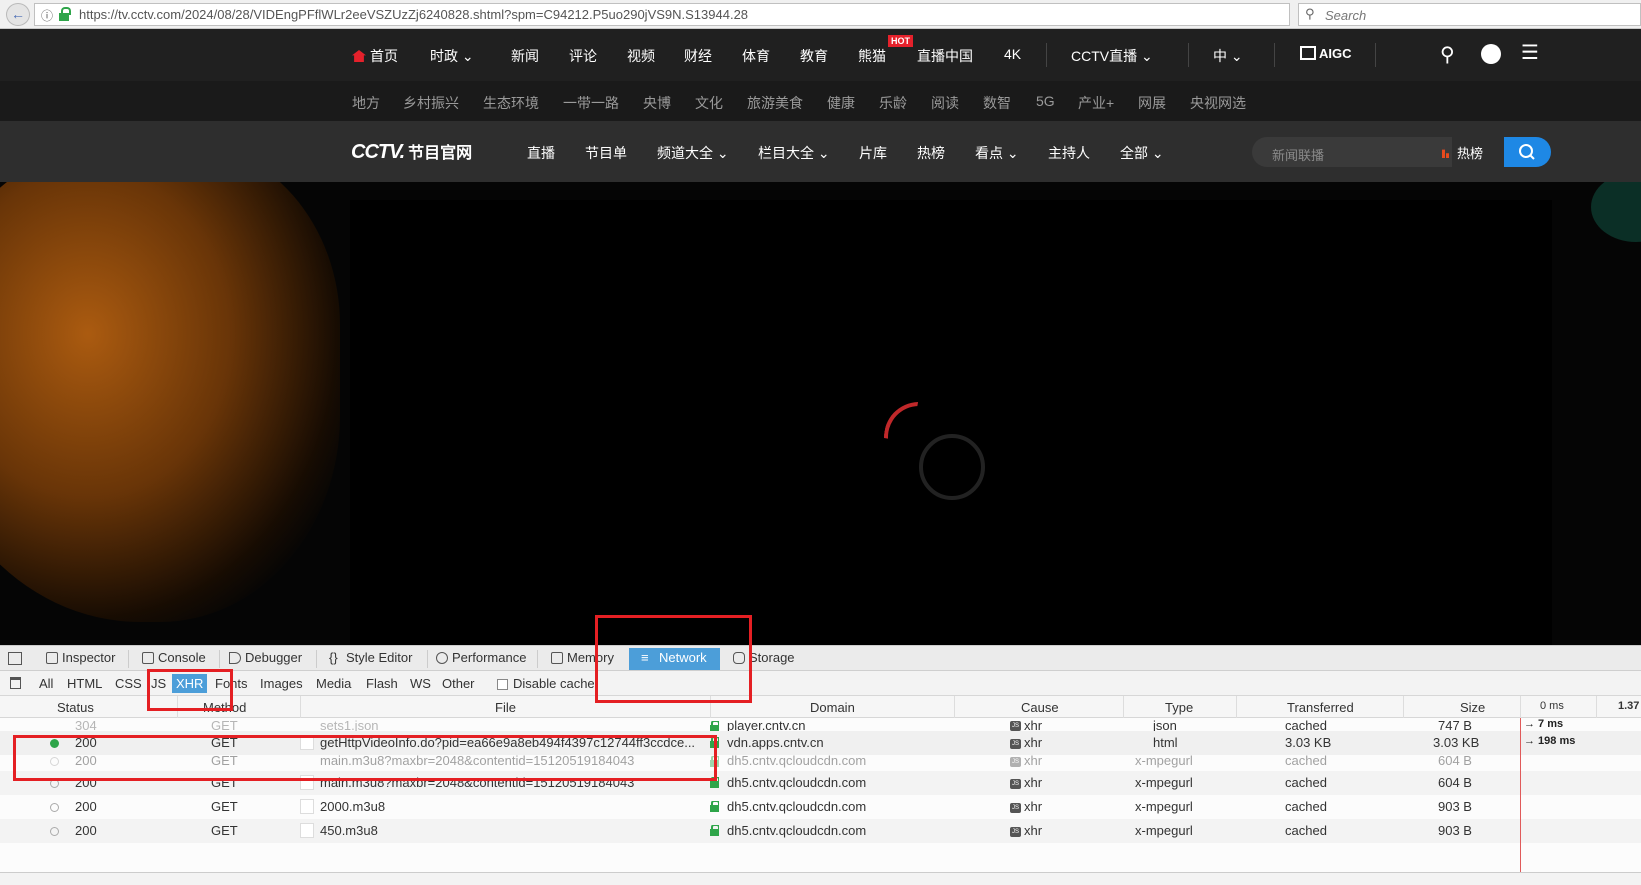  What do you see at coordinates (1320, 707) in the screenshot?
I see `col-transferred: Transferred` at bounding box center [1320, 707].